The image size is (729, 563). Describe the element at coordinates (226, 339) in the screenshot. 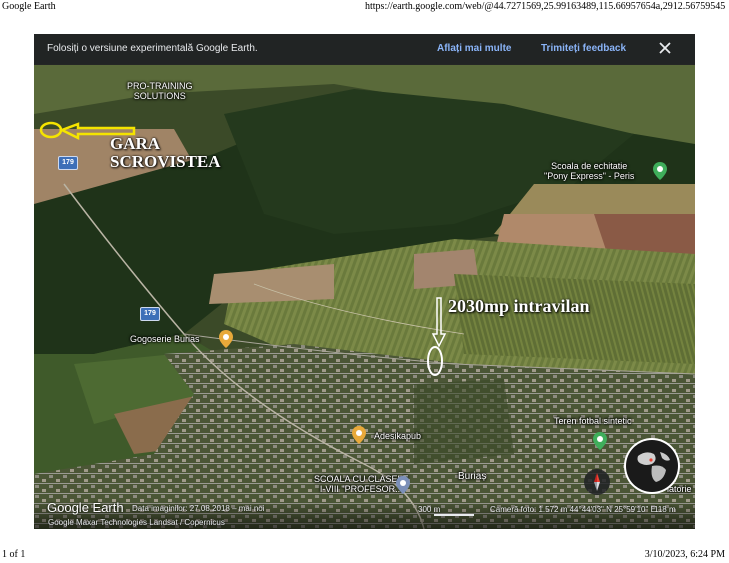

I see `map-pin-food-icon` at that location.